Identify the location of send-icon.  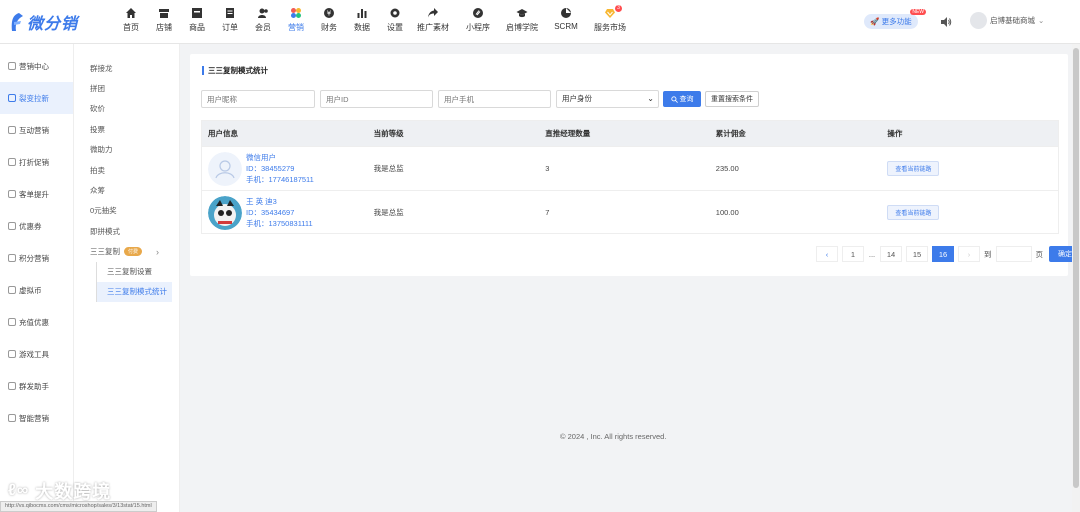
(12, 386).